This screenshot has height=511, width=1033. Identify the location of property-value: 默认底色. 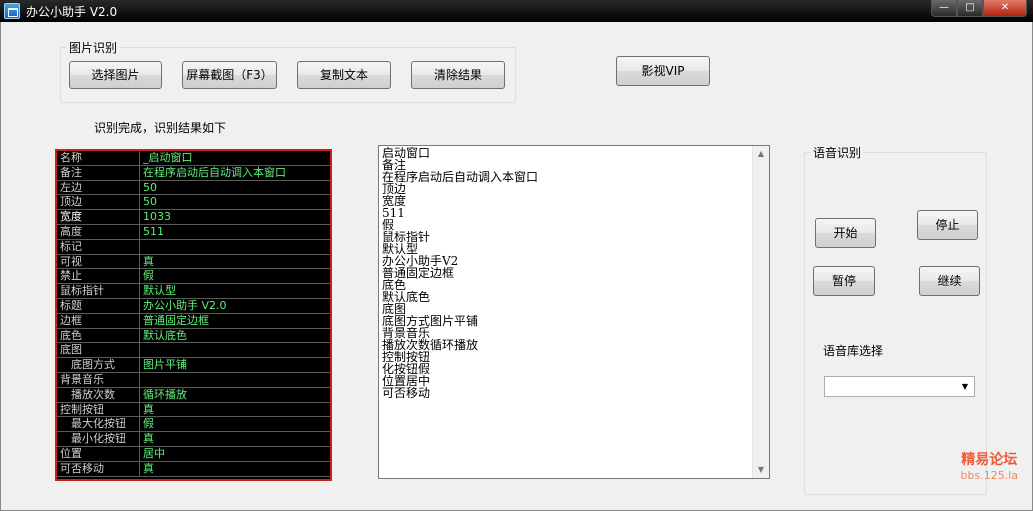
(236, 336).